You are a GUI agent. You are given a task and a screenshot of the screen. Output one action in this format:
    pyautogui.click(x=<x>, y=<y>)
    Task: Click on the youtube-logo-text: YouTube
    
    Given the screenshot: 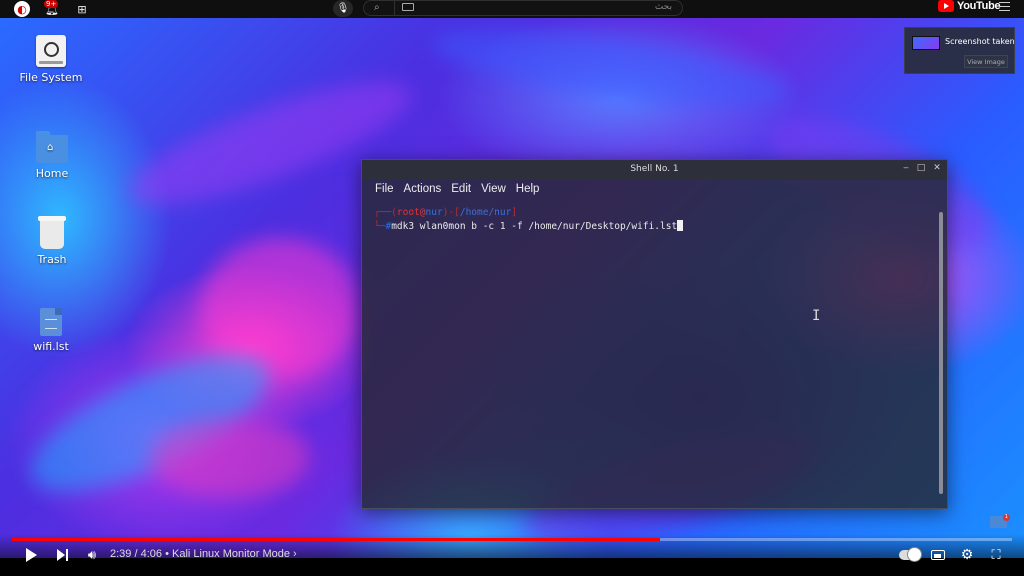 What is the action you would take?
    pyautogui.click(x=979, y=6)
    